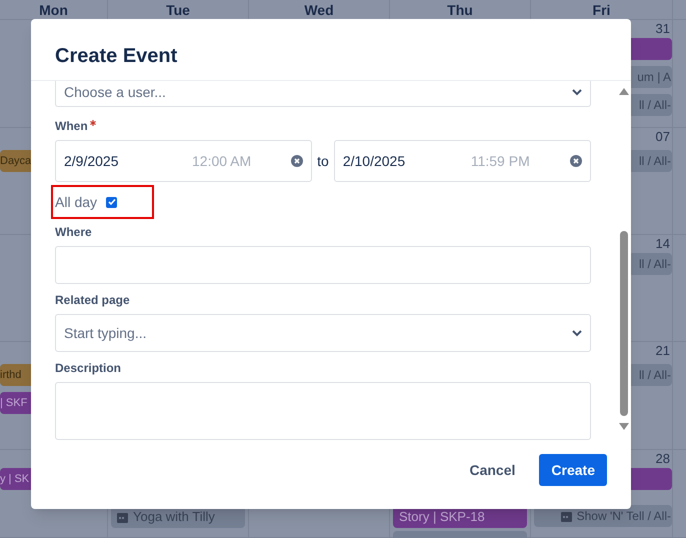  Describe the element at coordinates (573, 470) in the screenshot. I see `create-button: Create` at that location.